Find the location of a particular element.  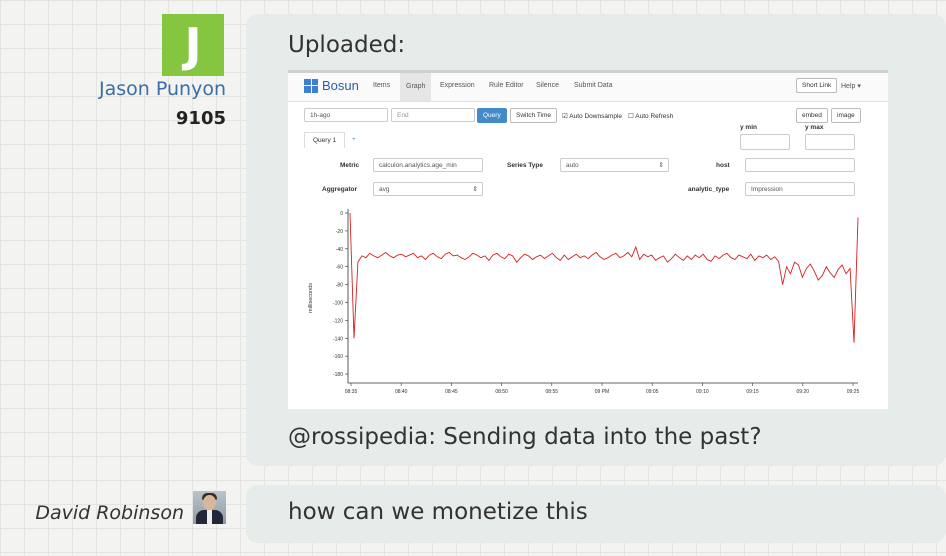

switch-time-button: Switch Time is located at coordinates (534, 115).